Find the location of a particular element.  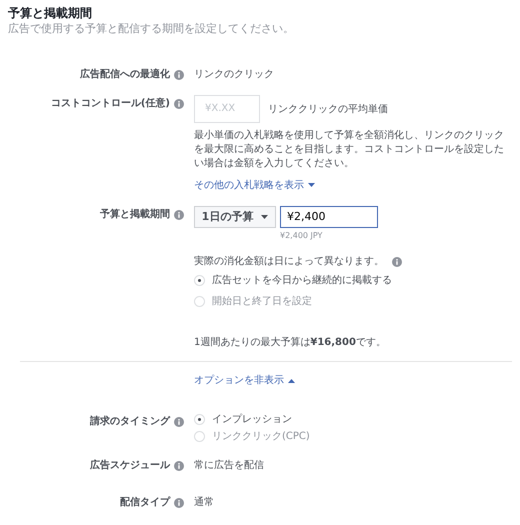

note-text: 実際の消化金額は日によって異なります。 is located at coordinates (289, 261).